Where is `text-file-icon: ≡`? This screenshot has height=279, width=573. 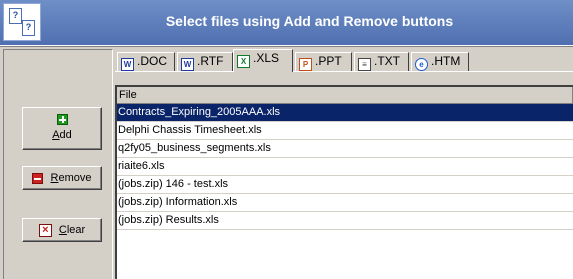
text-file-icon: ≡ is located at coordinates (364, 64).